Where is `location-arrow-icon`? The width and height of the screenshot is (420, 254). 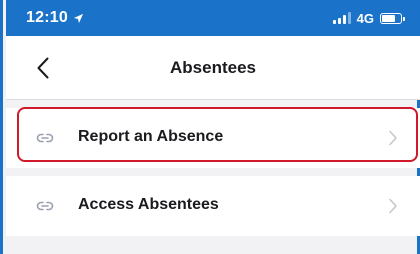 location-arrow-icon is located at coordinates (78, 18).